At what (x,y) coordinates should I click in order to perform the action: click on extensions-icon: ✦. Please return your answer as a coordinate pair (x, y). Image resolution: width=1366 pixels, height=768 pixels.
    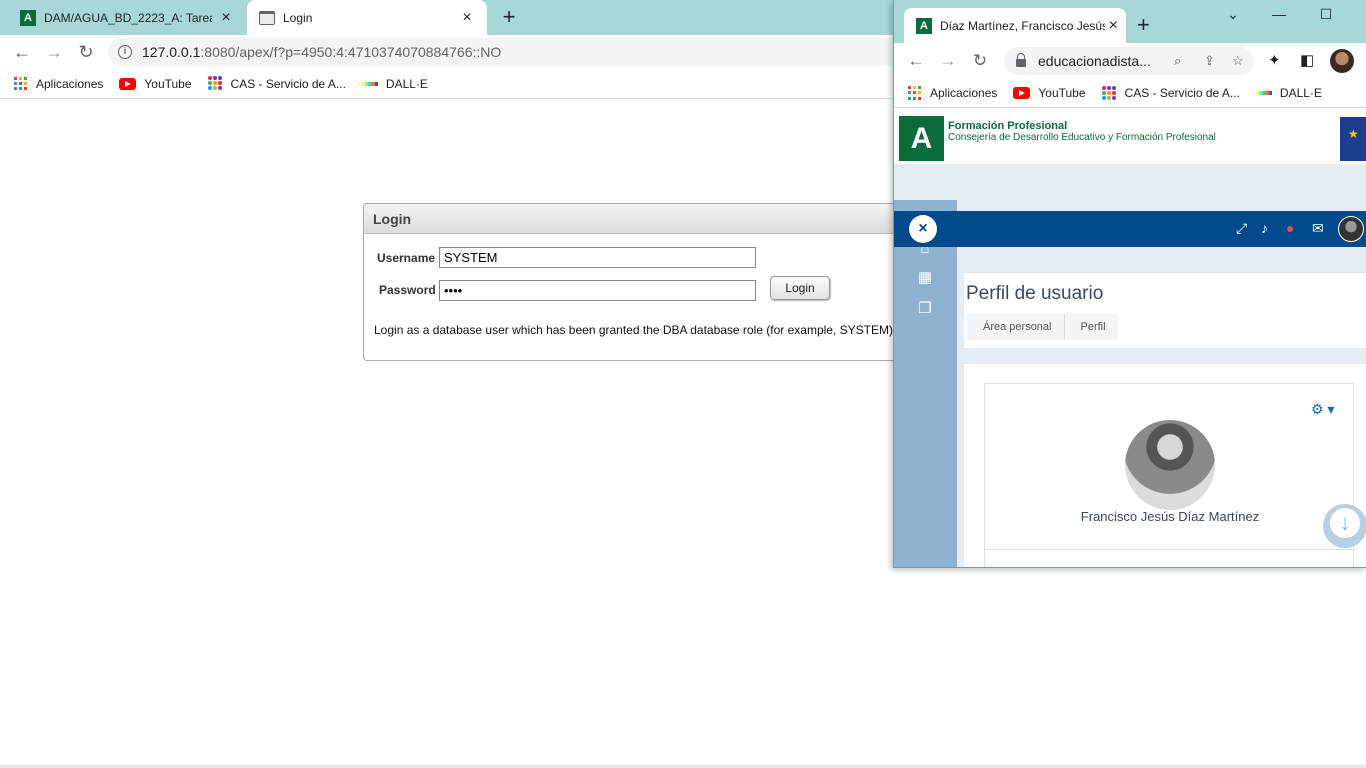
    Looking at the image, I should click on (1274, 60).